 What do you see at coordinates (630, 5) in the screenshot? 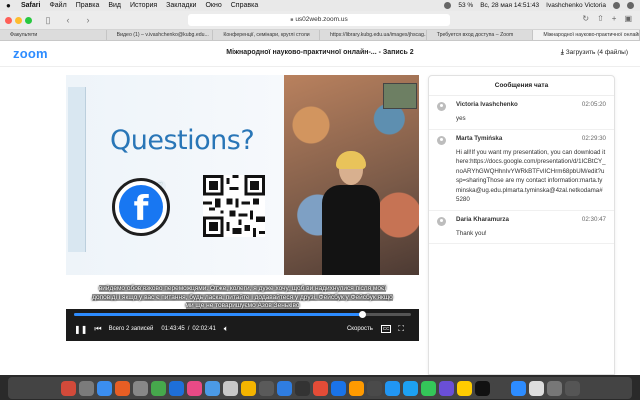
I see `control-center-icon` at bounding box center [630, 5].